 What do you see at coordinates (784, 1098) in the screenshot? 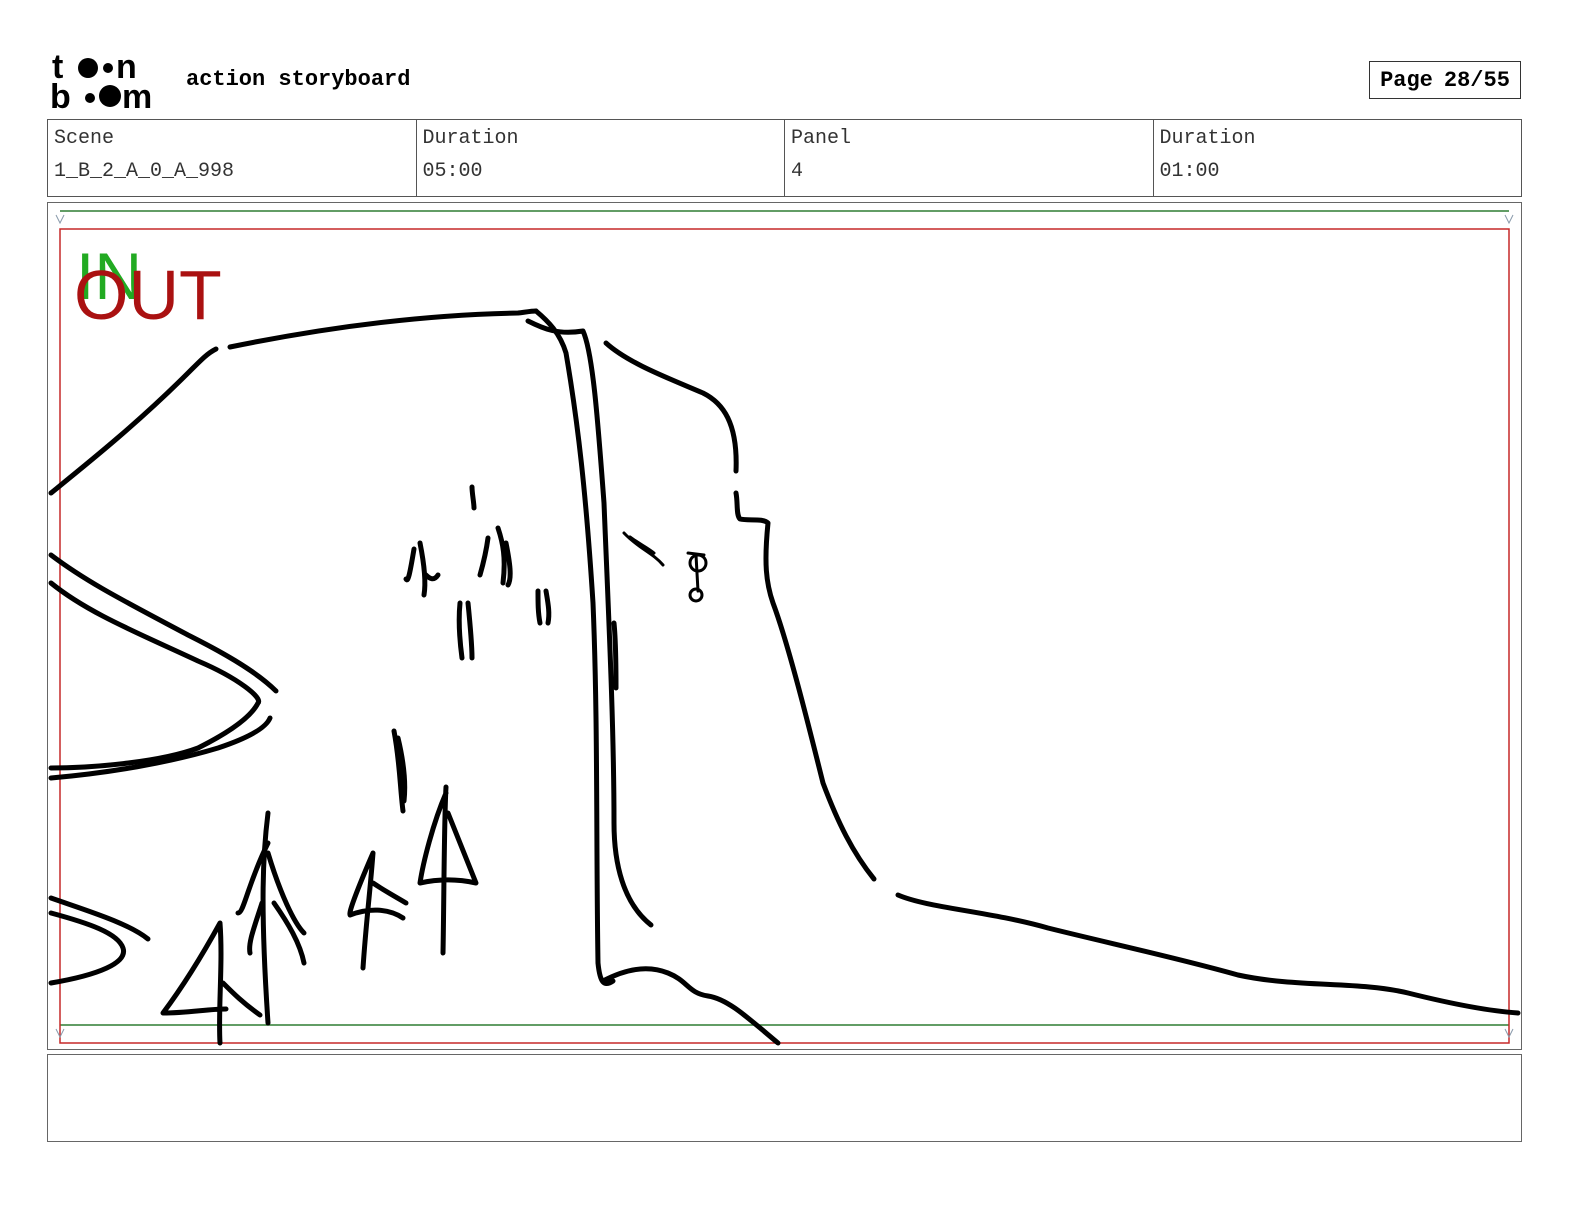
I see `panel-notes` at bounding box center [784, 1098].